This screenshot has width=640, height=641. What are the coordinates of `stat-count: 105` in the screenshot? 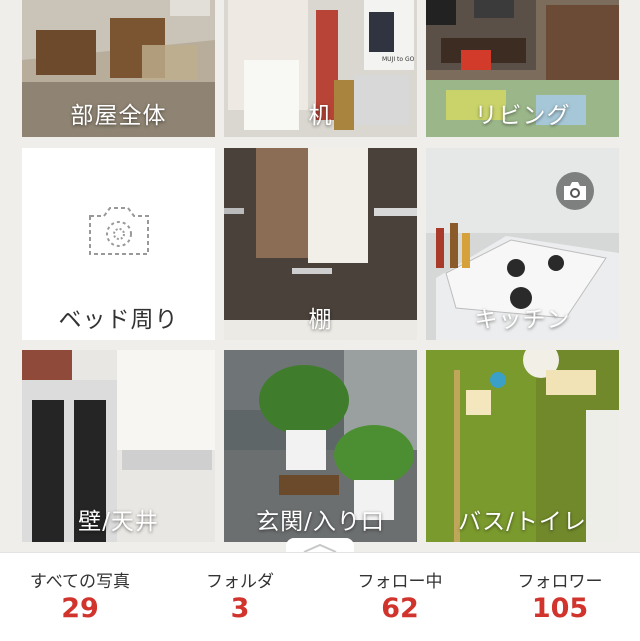 It's located at (560, 608).